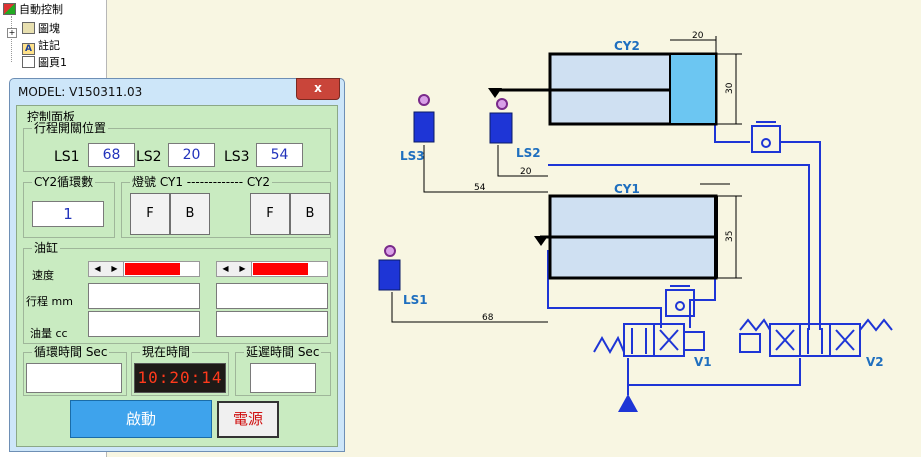  I want to click on now-time-group: 現在時間 10:20:14, so click(180, 370).